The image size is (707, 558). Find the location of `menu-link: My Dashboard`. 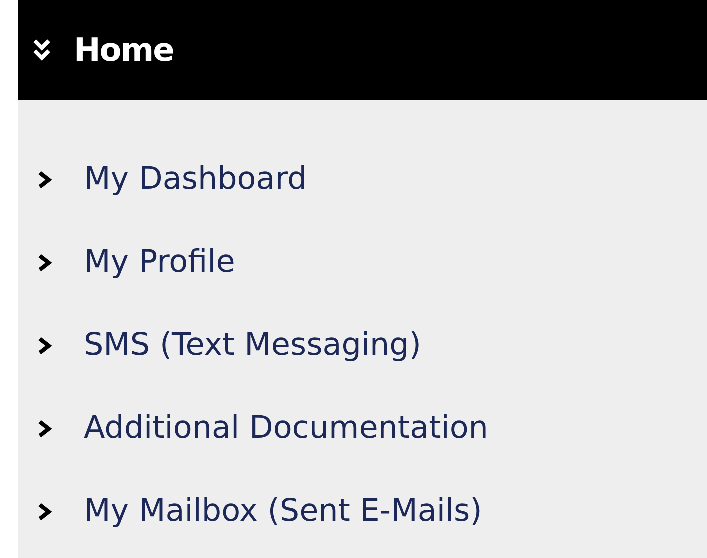

menu-link: My Dashboard is located at coordinates (362, 179).